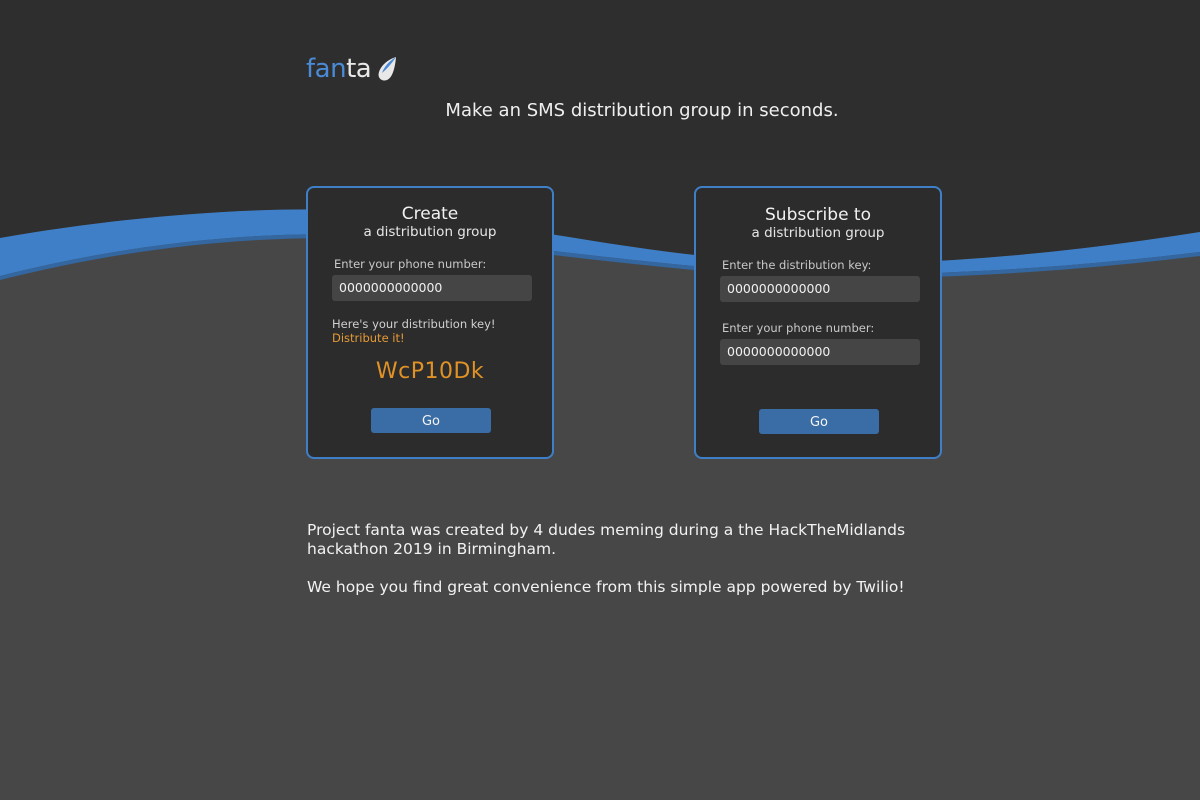 Image resolution: width=1200 pixels, height=800 pixels. I want to click on logo: fanta, so click(352, 69).